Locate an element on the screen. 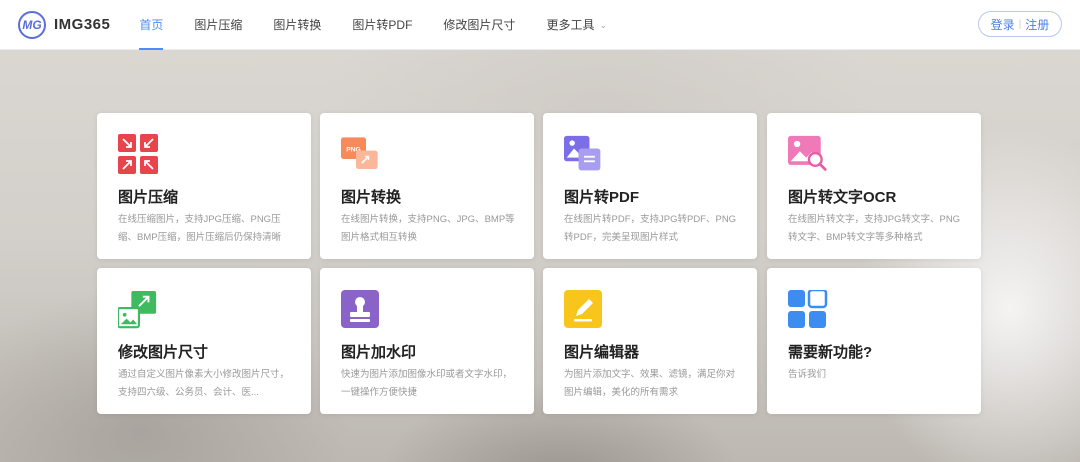  auth-pill: 登录 | 注册 is located at coordinates (1020, 24).